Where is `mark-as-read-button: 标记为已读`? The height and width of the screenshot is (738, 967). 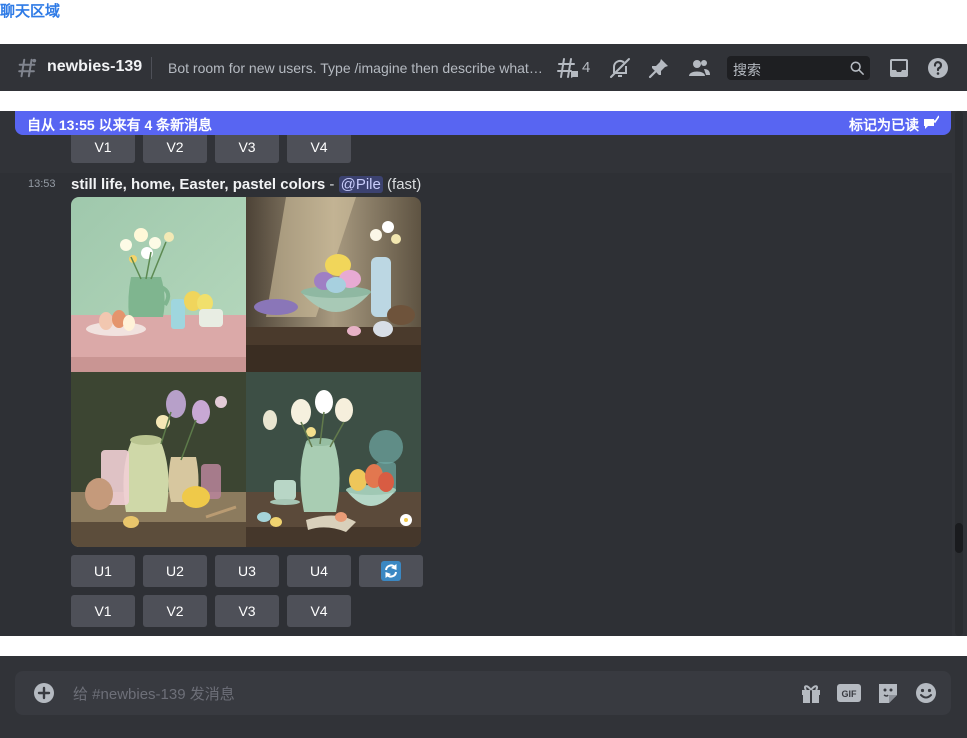 mark-as-read-button: 标记为已读 is located at coordinates (884, 125).